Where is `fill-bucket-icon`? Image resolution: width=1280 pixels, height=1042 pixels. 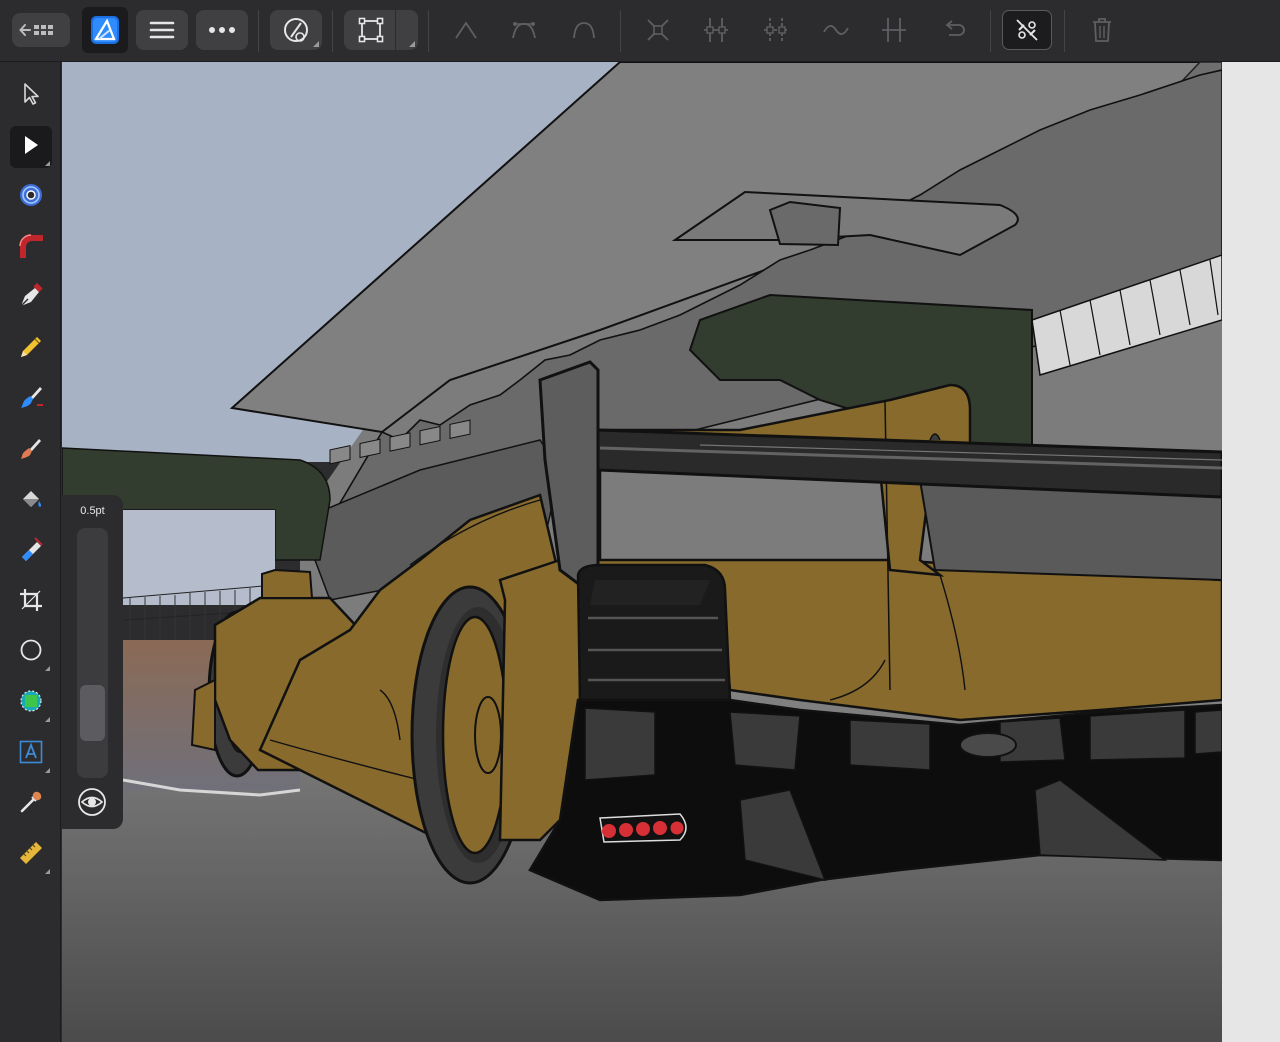 fill-bucket-icon is located at coordinates (31, 501).